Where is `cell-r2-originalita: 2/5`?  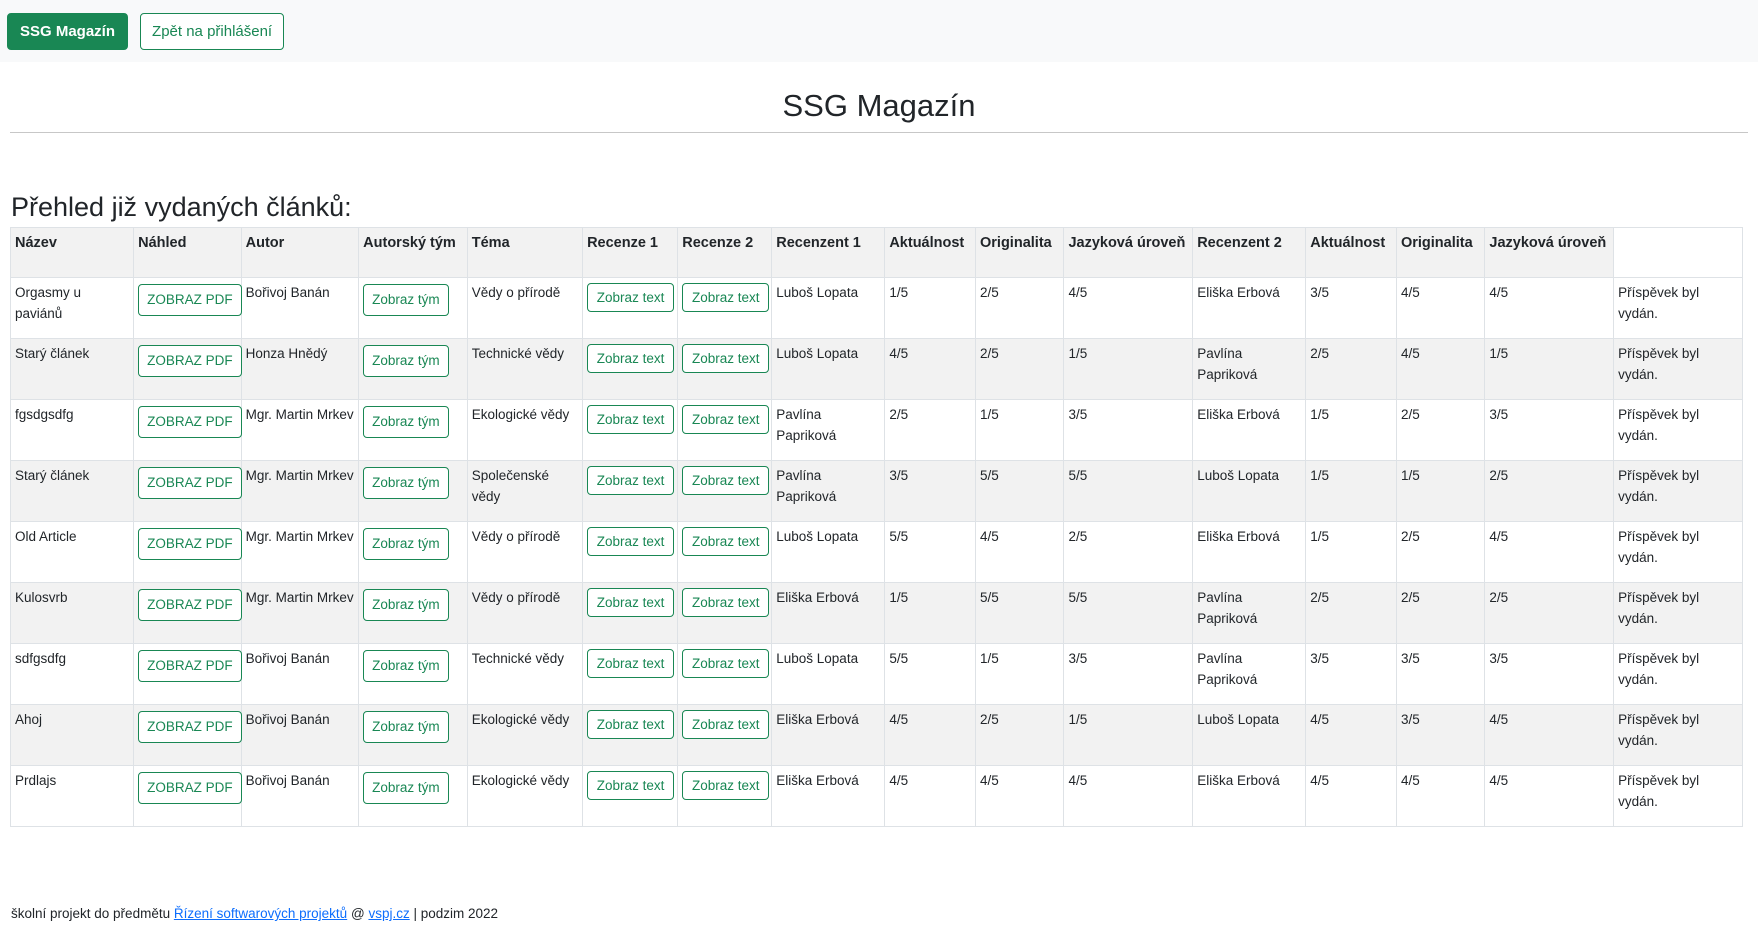 cell-r2-originalita: 2/5 is located at coordinates (1440, 430).